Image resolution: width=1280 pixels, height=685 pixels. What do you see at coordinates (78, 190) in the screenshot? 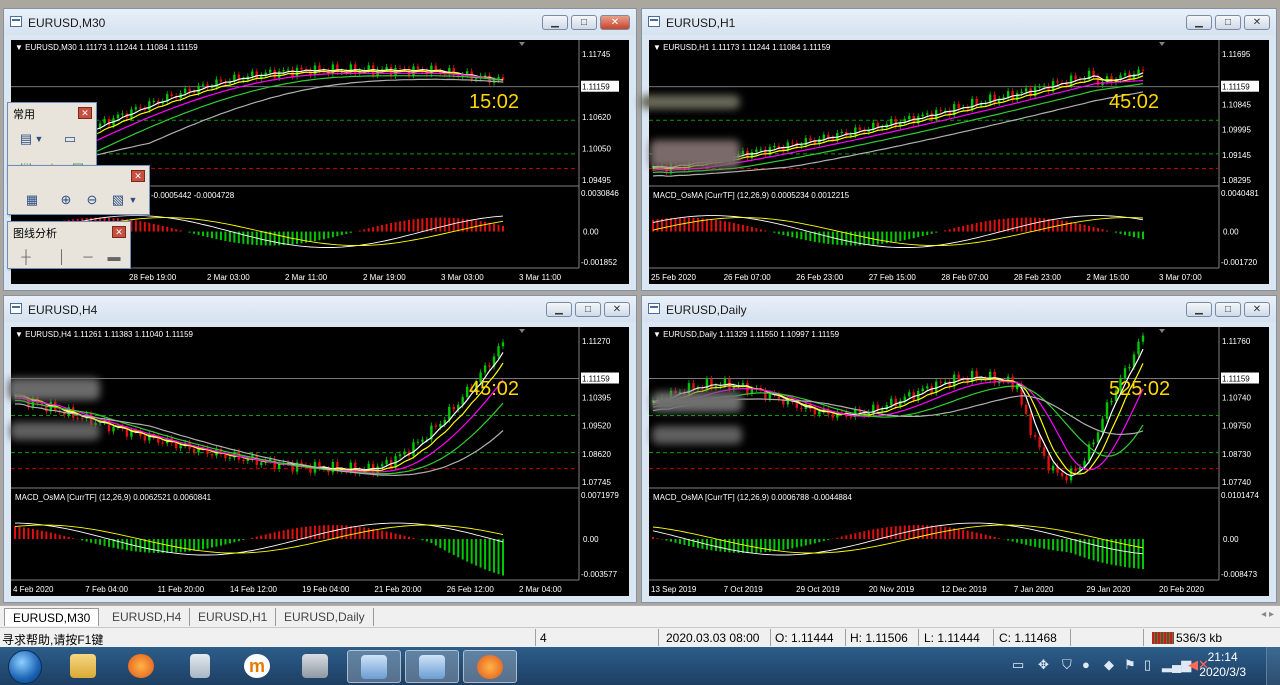
I see `toolbar-charts: ✕ ▦ ⊕ ⊖ ▧ ▼` at bounding box center [78, 190].